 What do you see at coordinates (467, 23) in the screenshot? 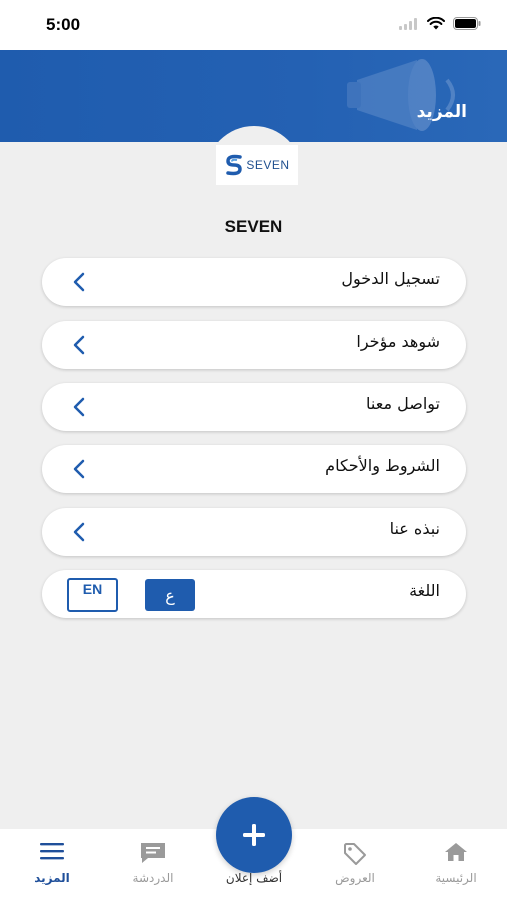
I see `battery-icon` at bounding box center [467, 23].